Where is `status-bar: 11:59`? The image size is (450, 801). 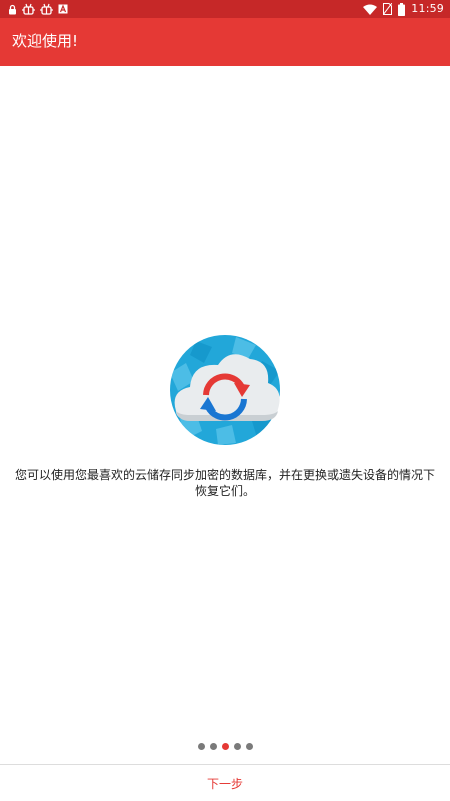
status-bar: 11:59 is located at coordinates (225, 9).